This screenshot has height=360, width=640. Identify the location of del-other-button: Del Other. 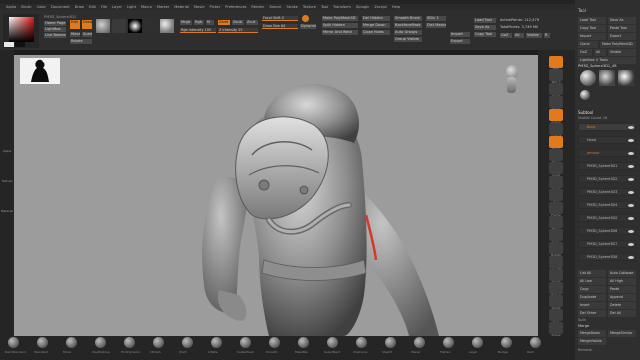
(592, 313).